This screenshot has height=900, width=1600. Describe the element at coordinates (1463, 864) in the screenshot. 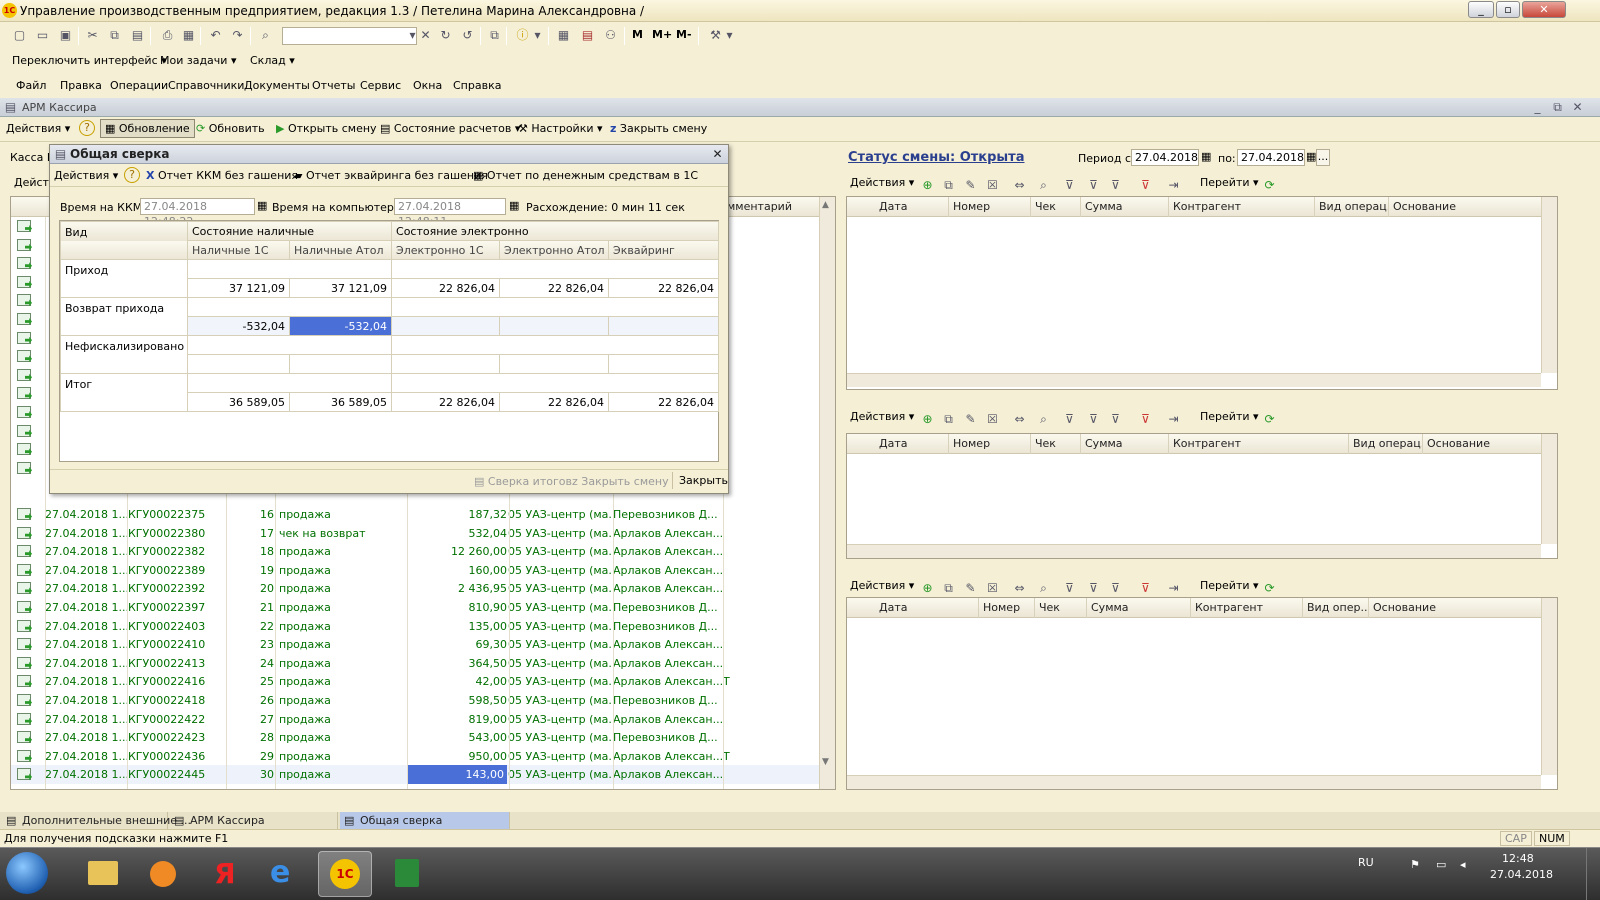

I see `volume-icon: ◂` at that location.